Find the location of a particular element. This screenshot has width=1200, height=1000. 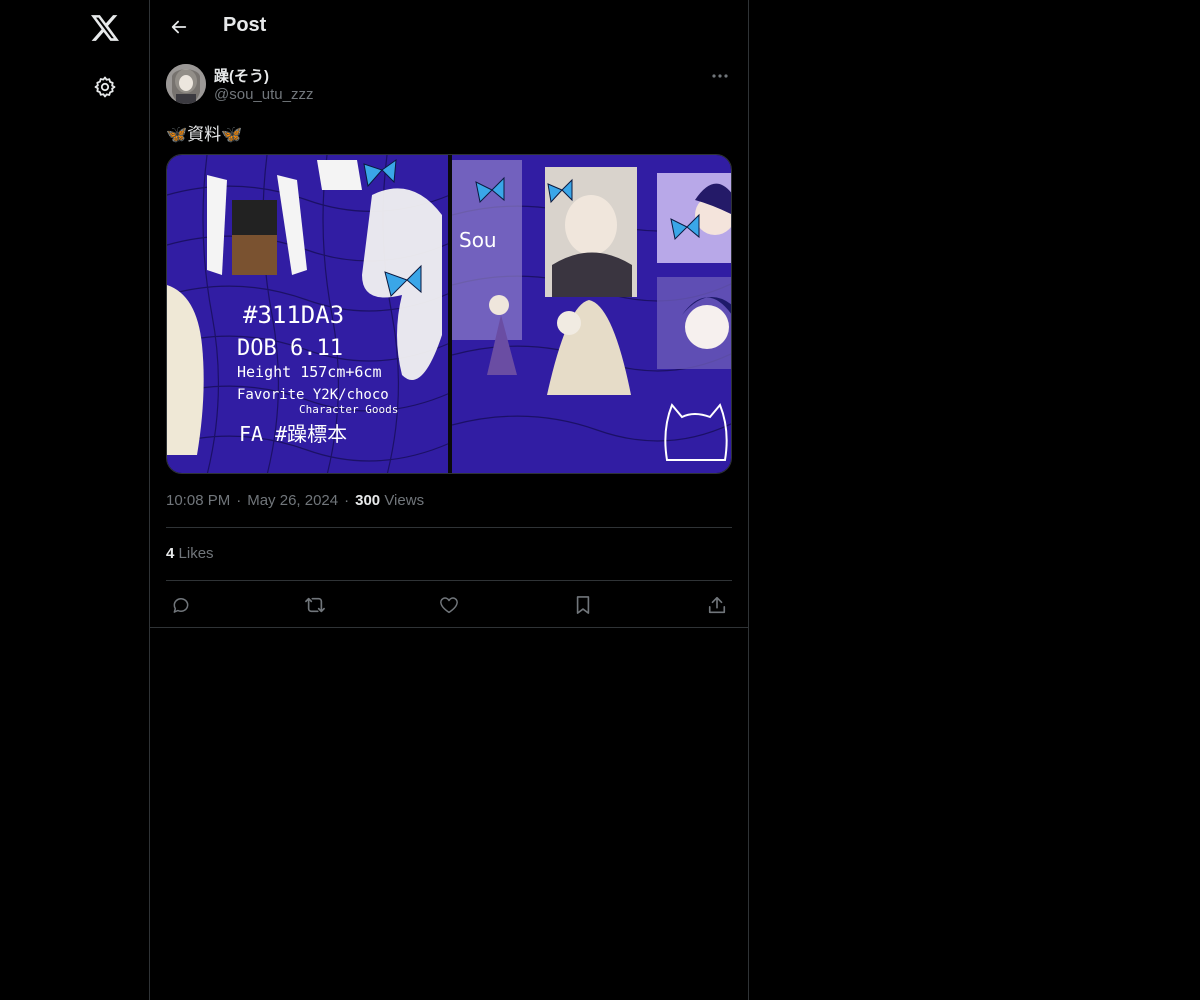

heart-icon is located at coordinates (449, 605).